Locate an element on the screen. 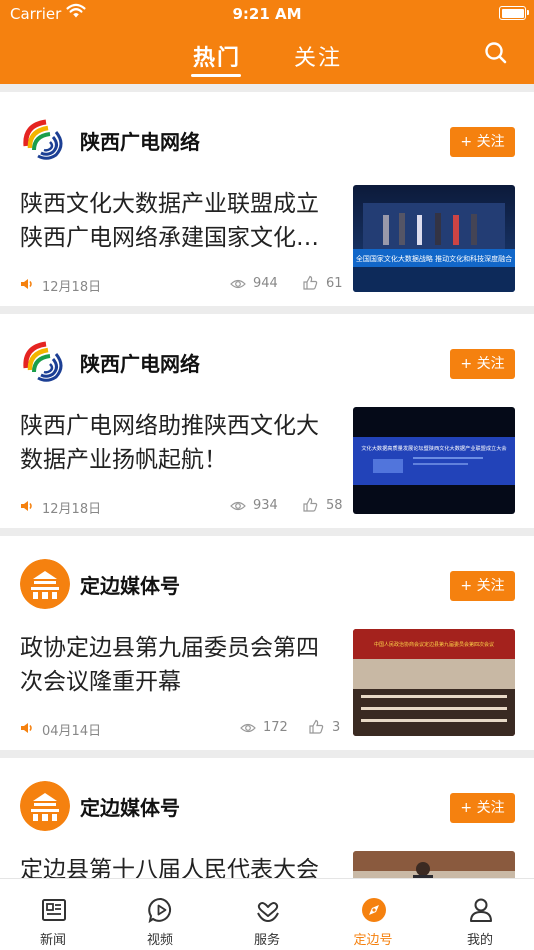 The width and height of the screenshot is (534, 950). tab-follow: 关注 is located at coordinates (318, 56).